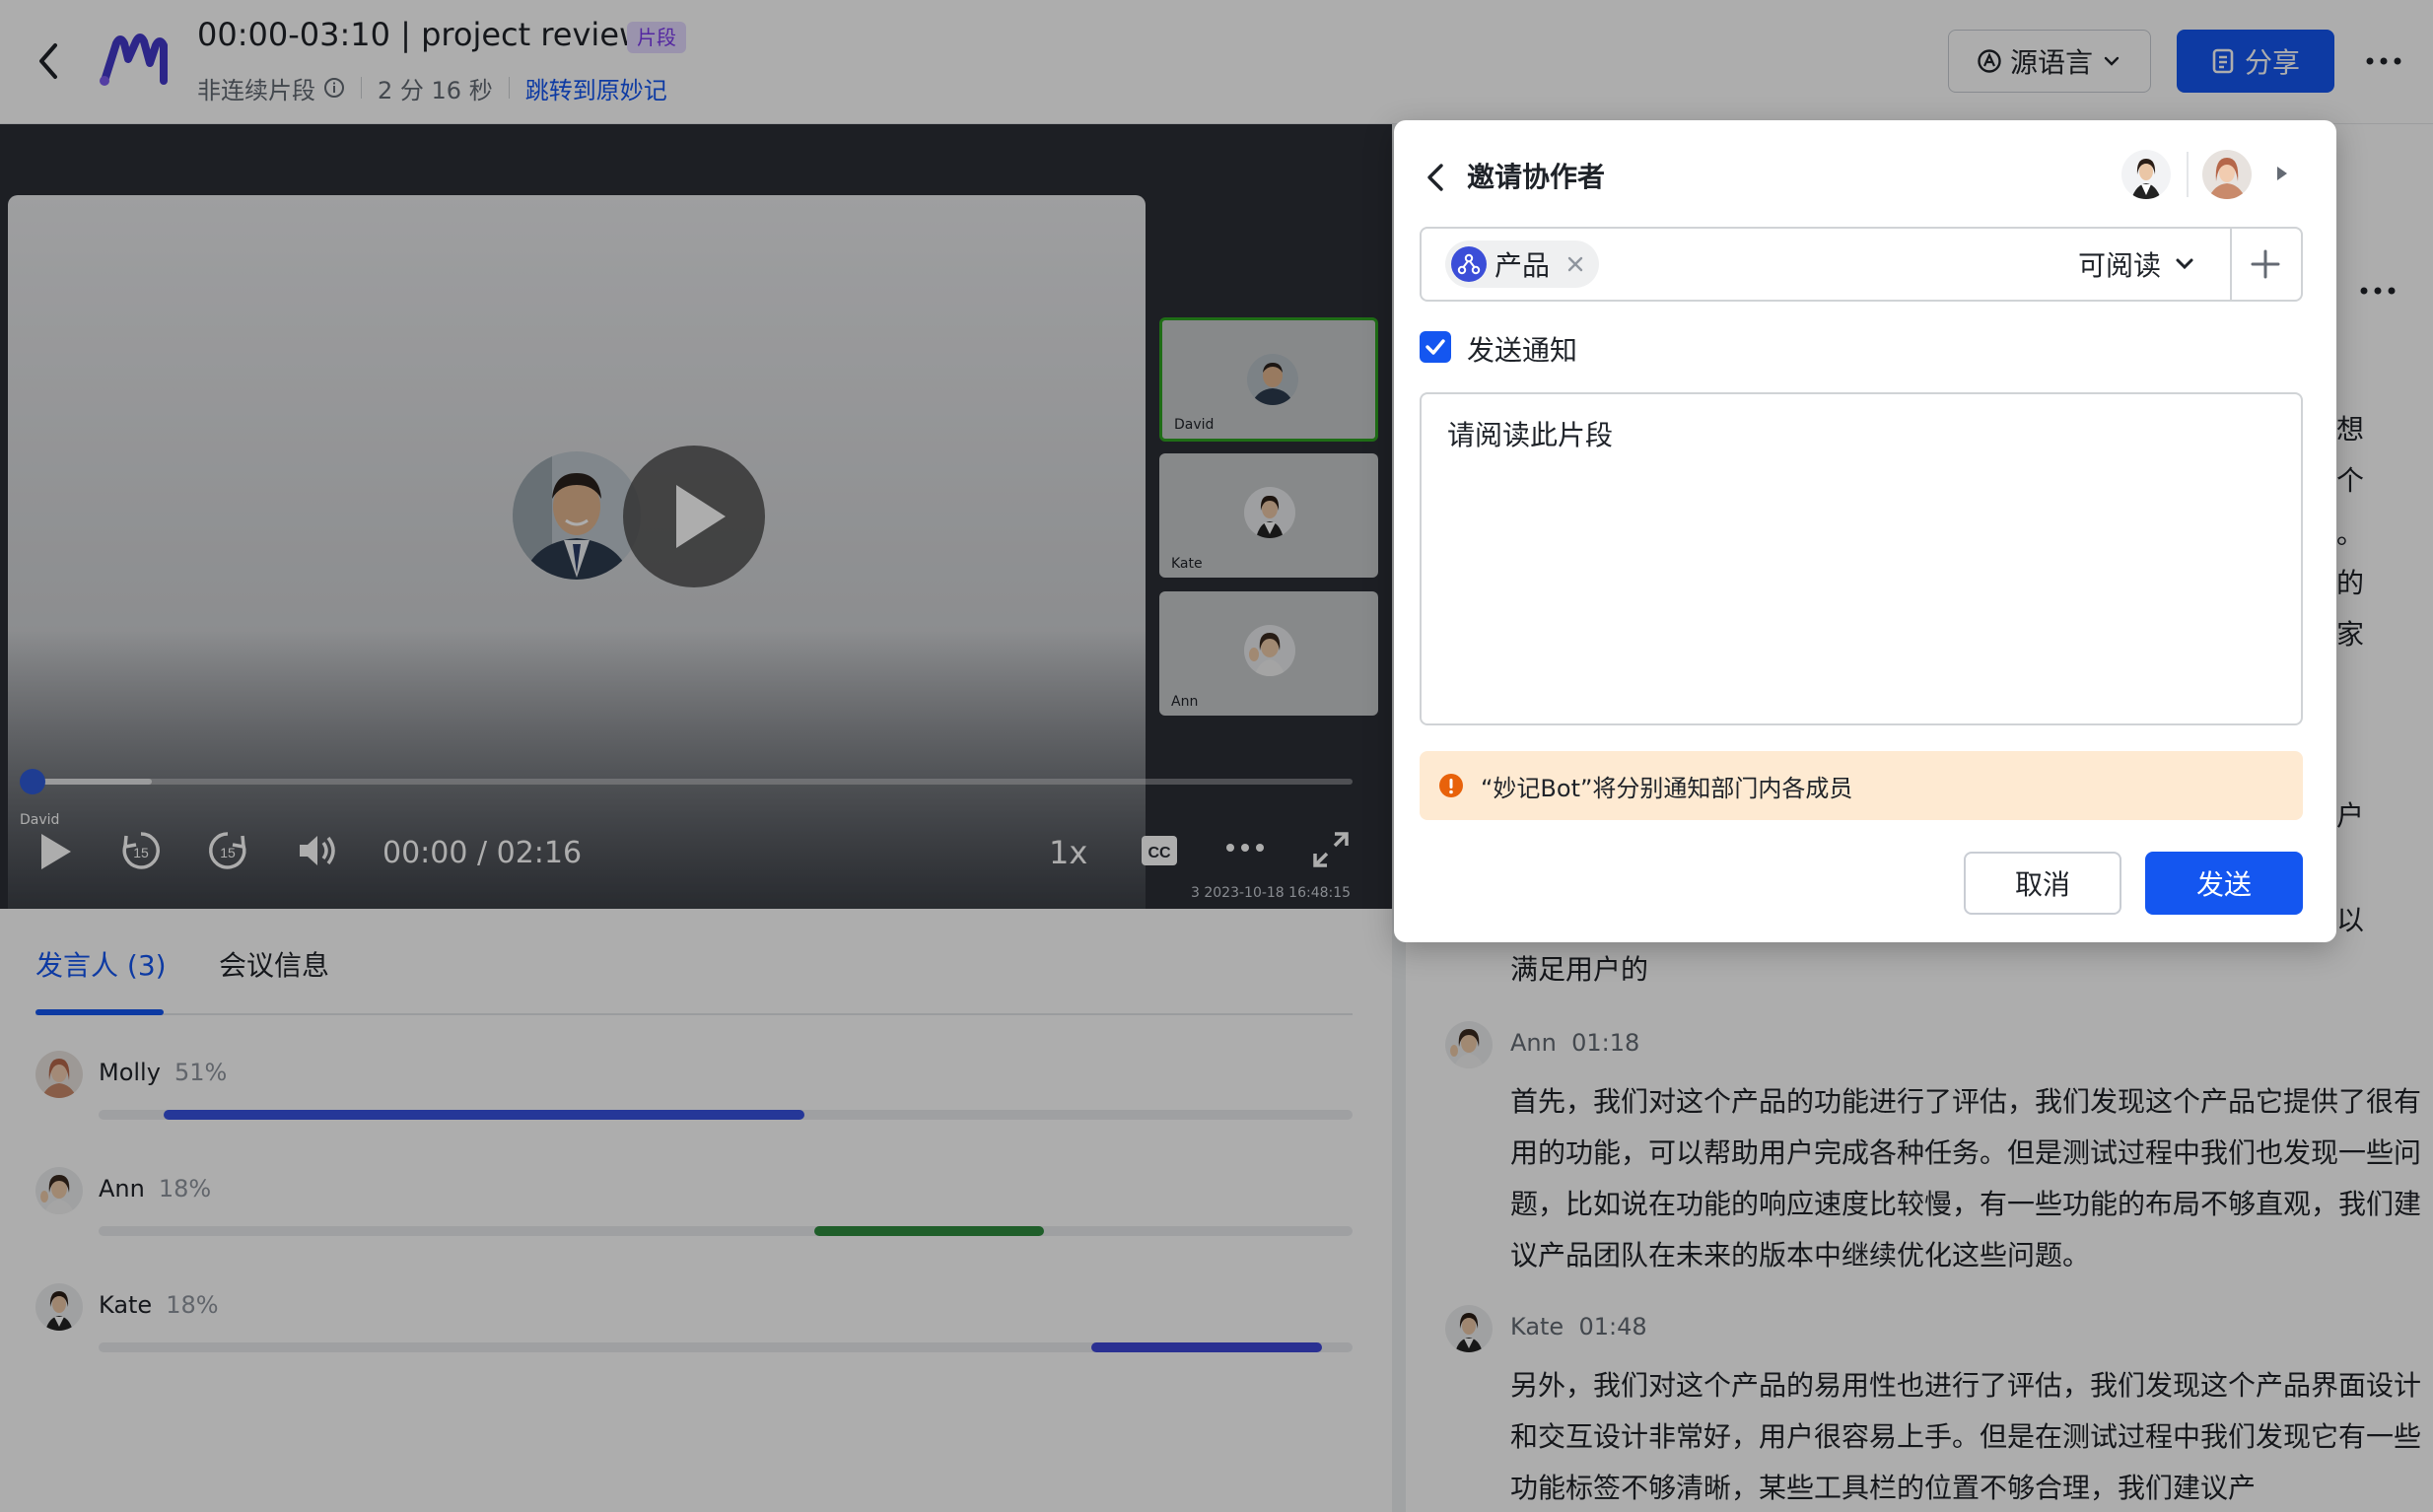 This screenshot has height=1512, width=2433. Describe the element at coordinates (1435, 347) in the screenshot. I see `send-notification-checkbox` at that location.